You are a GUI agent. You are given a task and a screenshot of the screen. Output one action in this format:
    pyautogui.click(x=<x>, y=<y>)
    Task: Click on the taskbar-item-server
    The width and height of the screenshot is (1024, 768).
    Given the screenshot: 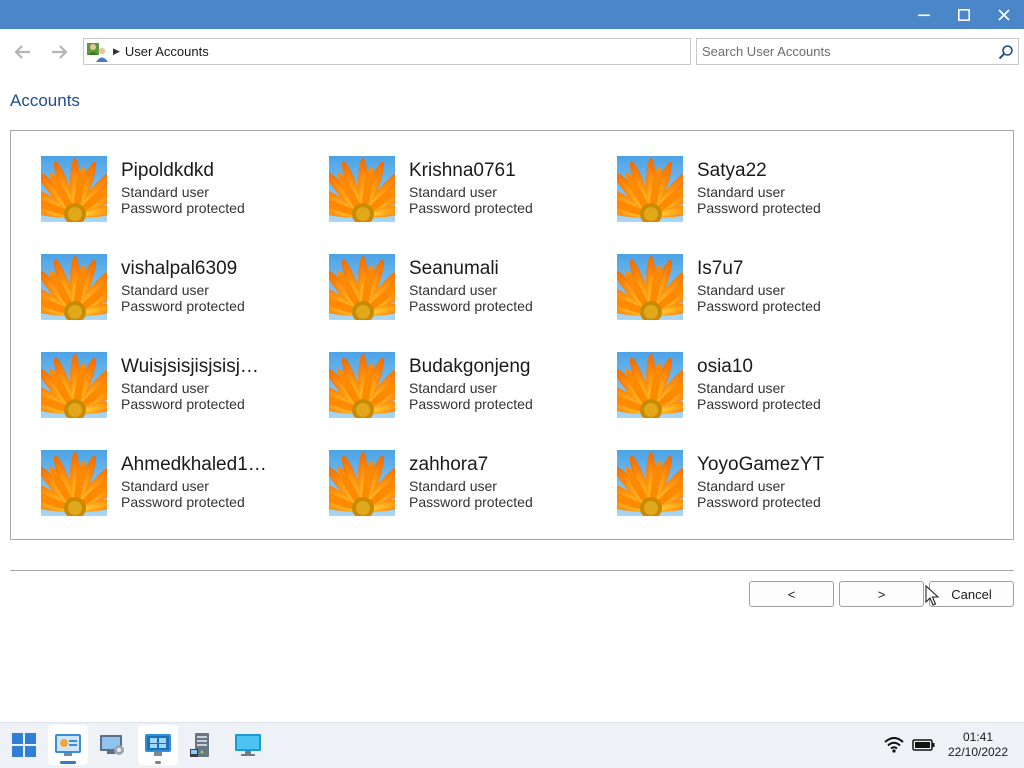 What is the action you would take?
    pyautogui.click(x=202, y=745)
    